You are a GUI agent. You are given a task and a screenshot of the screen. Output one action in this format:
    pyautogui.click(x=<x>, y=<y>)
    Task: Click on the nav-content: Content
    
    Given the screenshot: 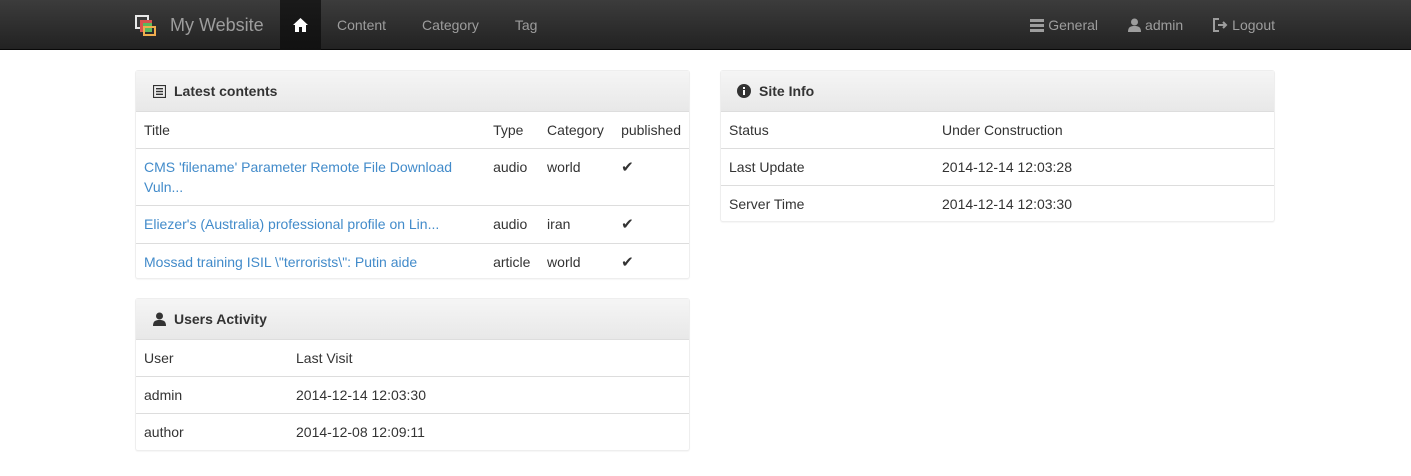 What is the action you would take?
    pyautogui.click(x=363, y=25)
    